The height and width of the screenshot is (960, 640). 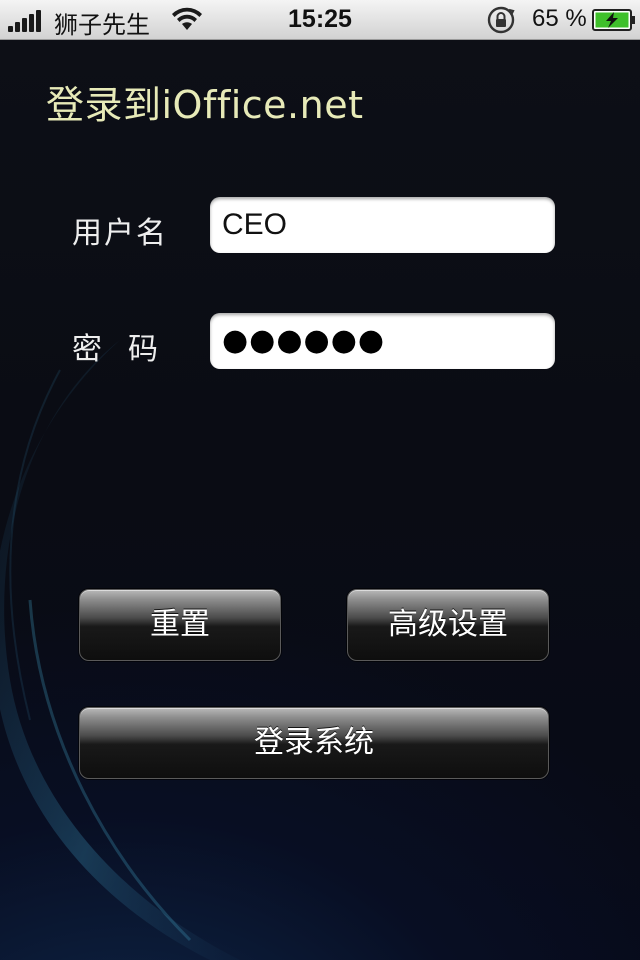 I want to click on advanced-settings-button: 高级设置, so click(x=448, y=625).